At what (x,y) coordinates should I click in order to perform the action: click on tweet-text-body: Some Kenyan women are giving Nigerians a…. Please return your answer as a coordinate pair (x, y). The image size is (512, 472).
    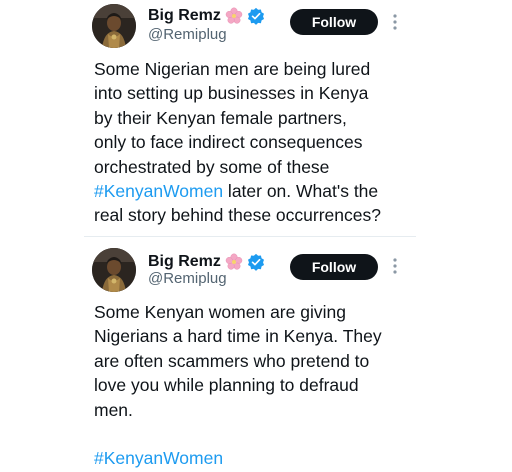
    Looking at the image, I should click on (238, 361).